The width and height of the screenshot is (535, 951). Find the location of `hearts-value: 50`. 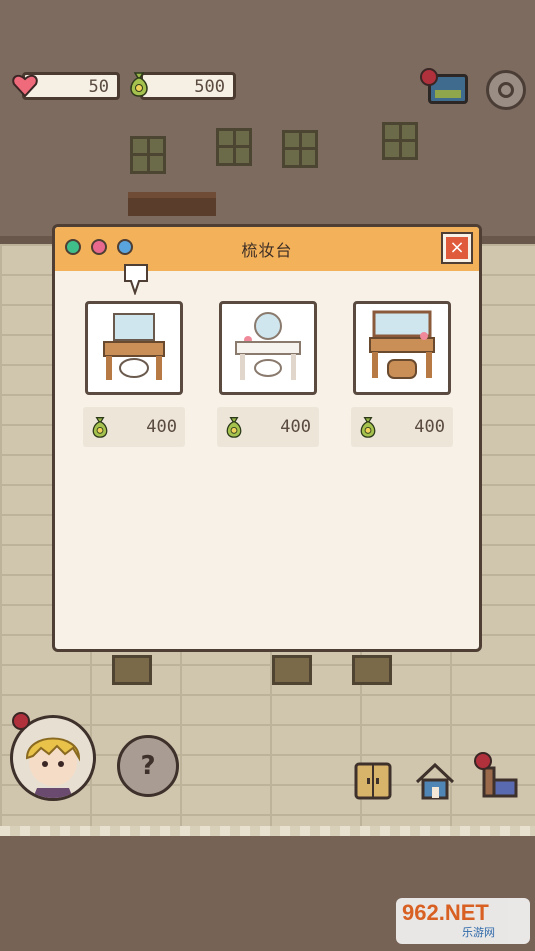

hearts-value: 50 is located at coordinates (98, 87).